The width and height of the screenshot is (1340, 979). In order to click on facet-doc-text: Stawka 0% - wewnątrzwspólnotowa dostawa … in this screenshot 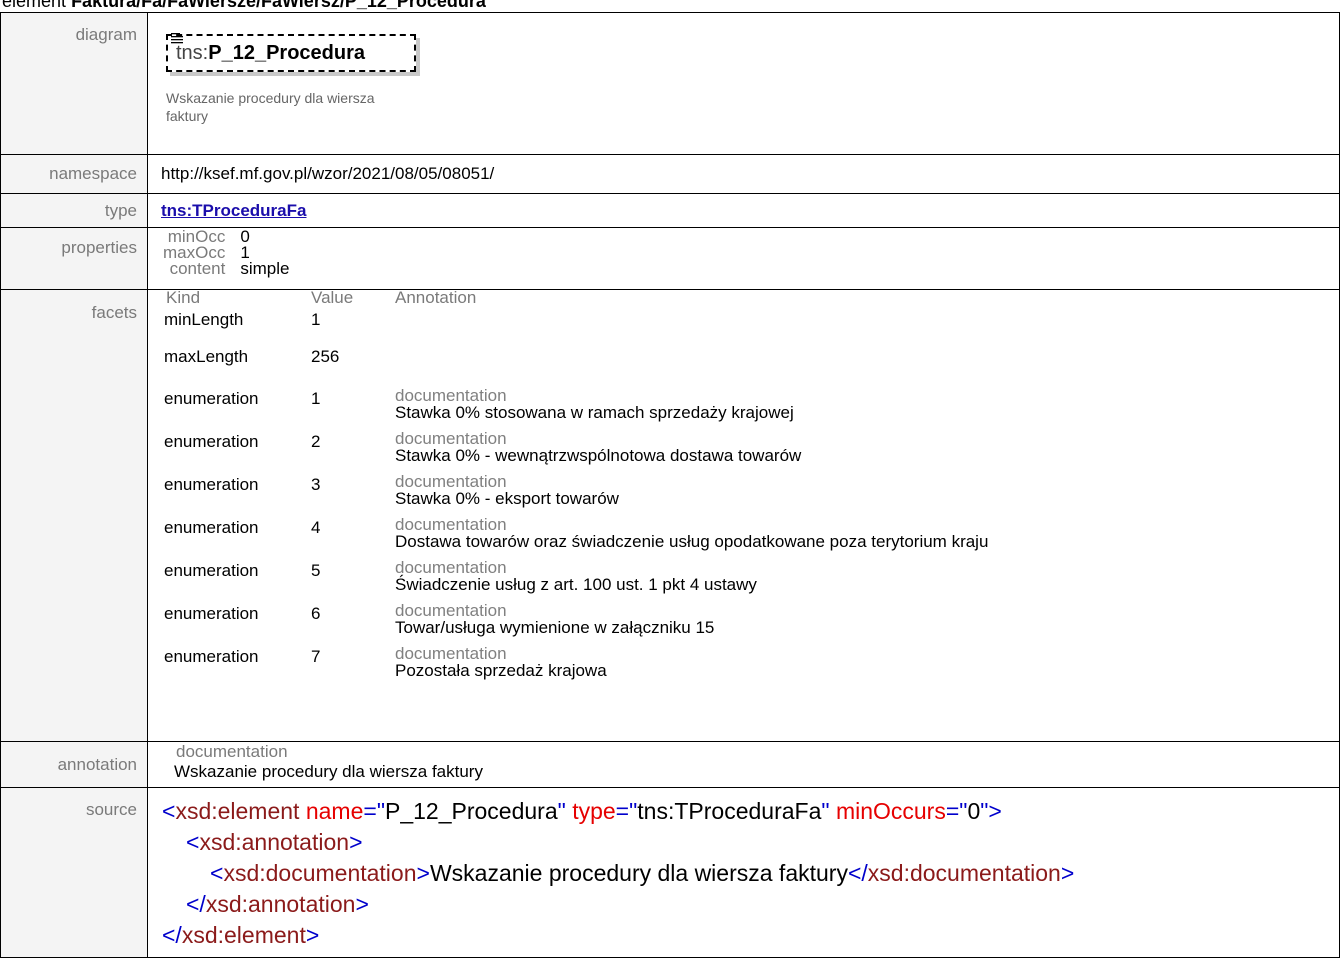, I will do `click(598, 455)`.